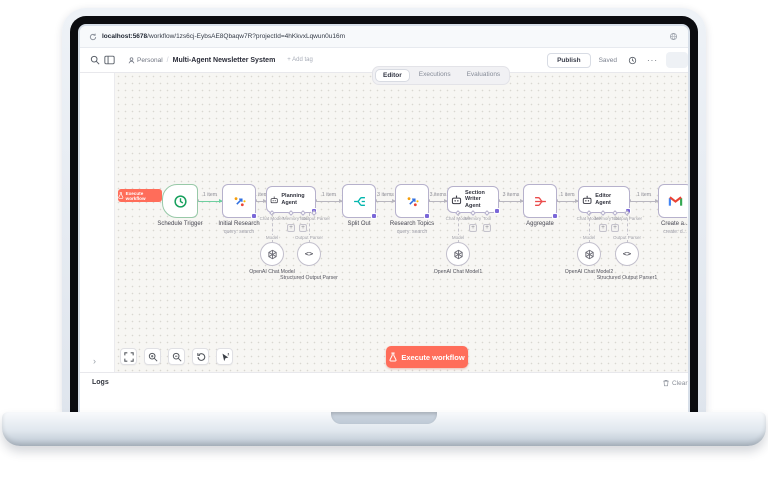 The height and width of the screenshot is (484, 768). I want to click on laptop-notch, so click(384, 418).